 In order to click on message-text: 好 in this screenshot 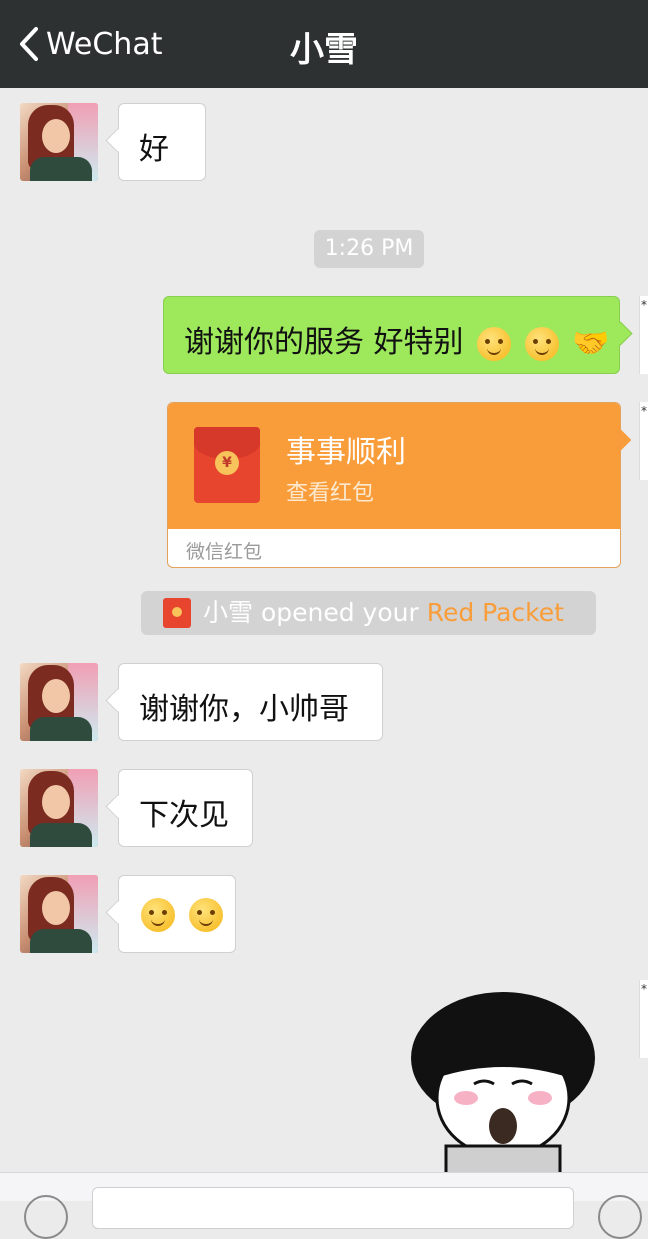, I will do `click(154, 149)`.